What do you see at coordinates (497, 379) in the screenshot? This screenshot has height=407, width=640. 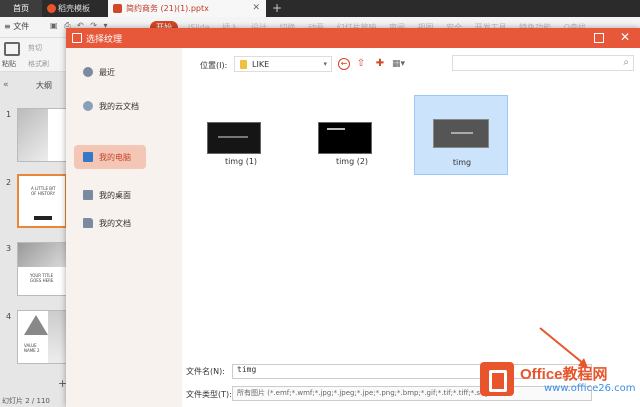 I see `office-logo-icon` at bounding box center [497, 379].